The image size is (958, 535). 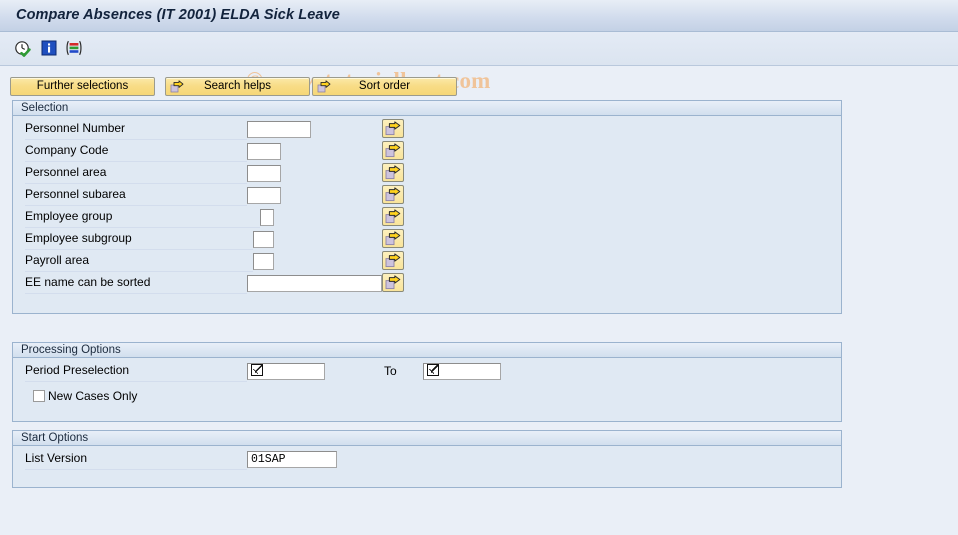 I want to click on personnel-subarea-multiple-selection-button, so click(x=393, y=194).